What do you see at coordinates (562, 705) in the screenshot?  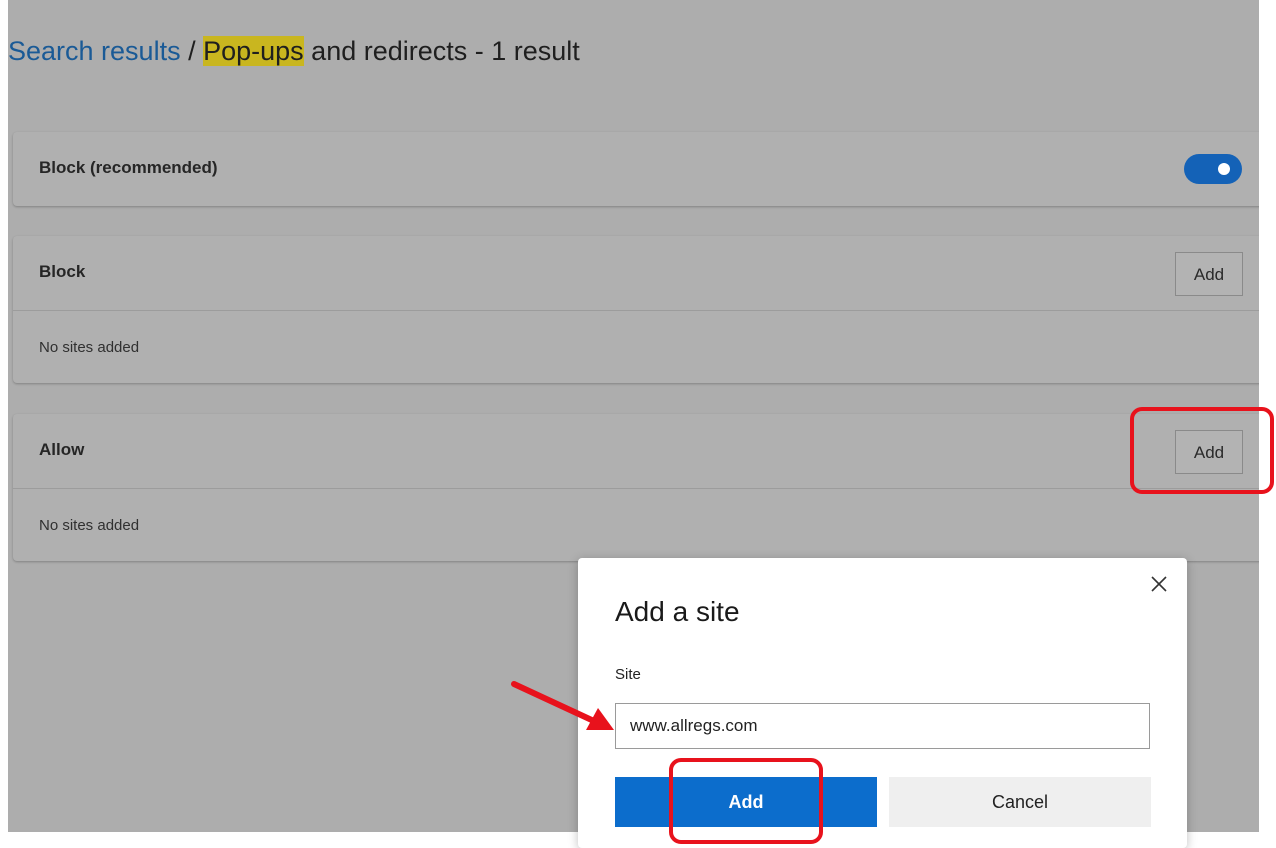 I see `arrow-icon` at bounding box center [562, 705].